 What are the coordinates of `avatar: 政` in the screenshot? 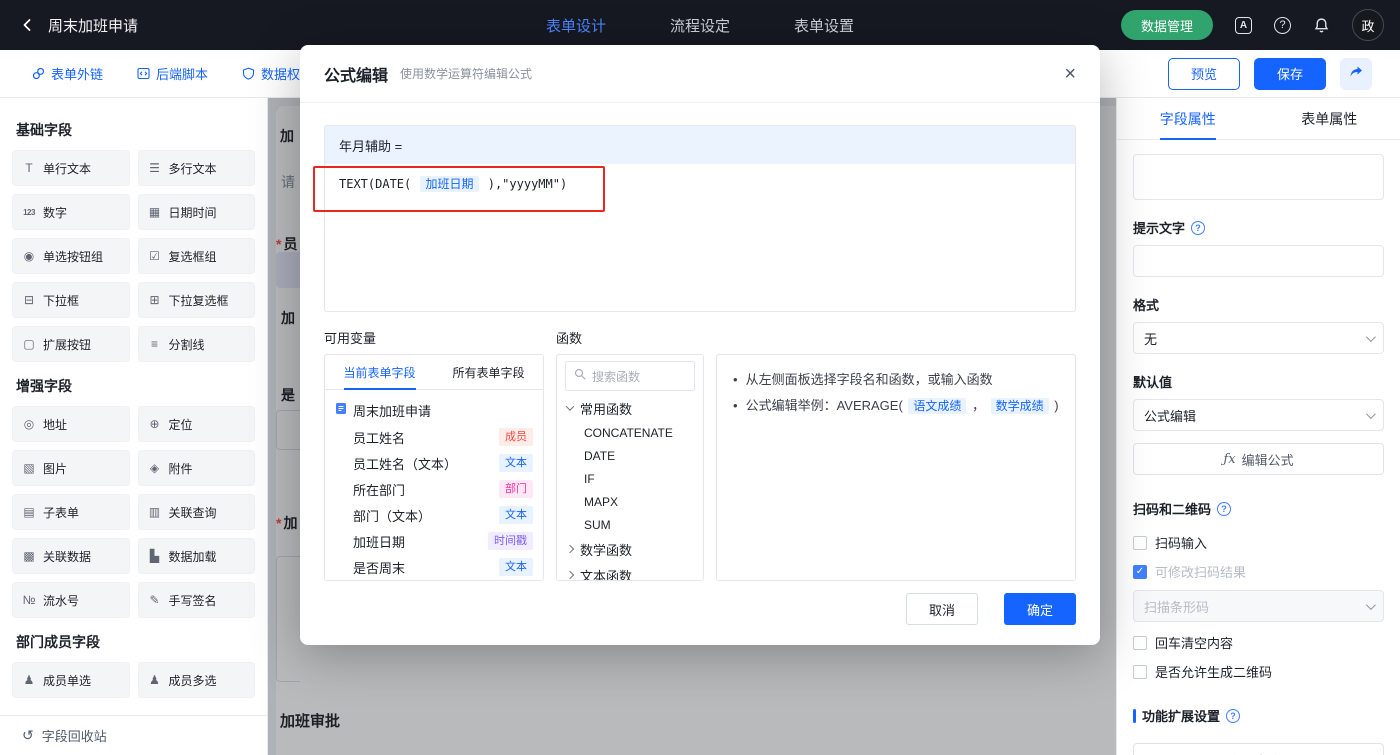 It's located at (1368, 25).